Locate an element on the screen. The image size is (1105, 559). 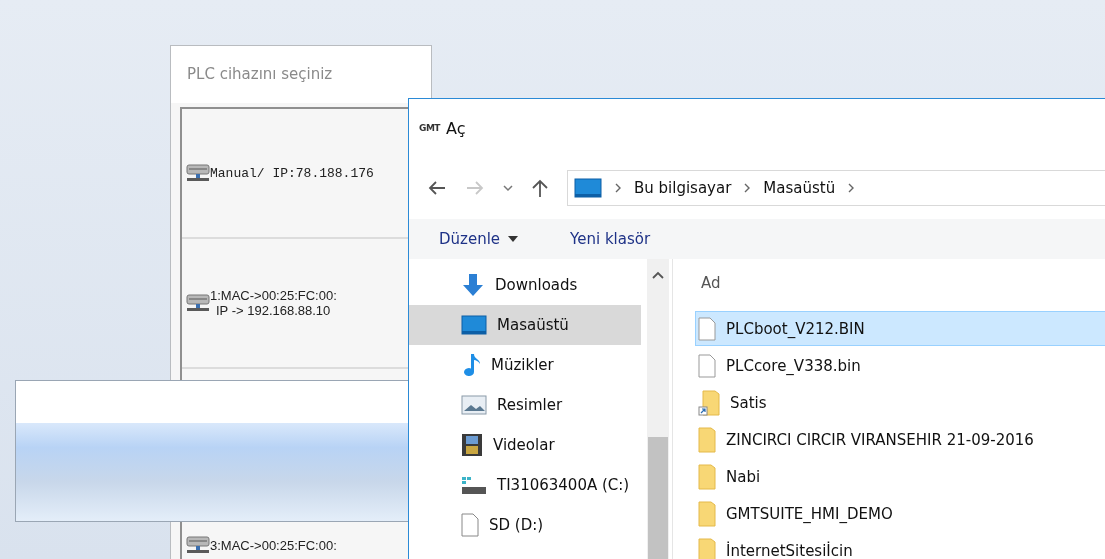
nav-item: Masaüstü is located at coordinates (525, 325).